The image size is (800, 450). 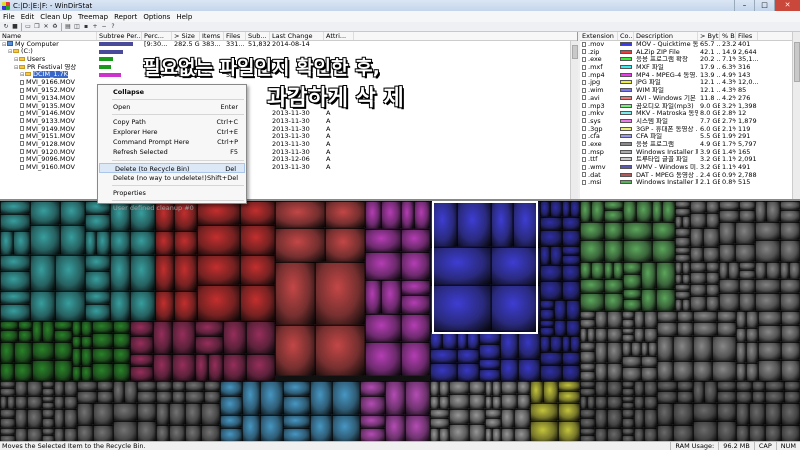 I want to click on menu-file: File, so click(x=9, y=17).